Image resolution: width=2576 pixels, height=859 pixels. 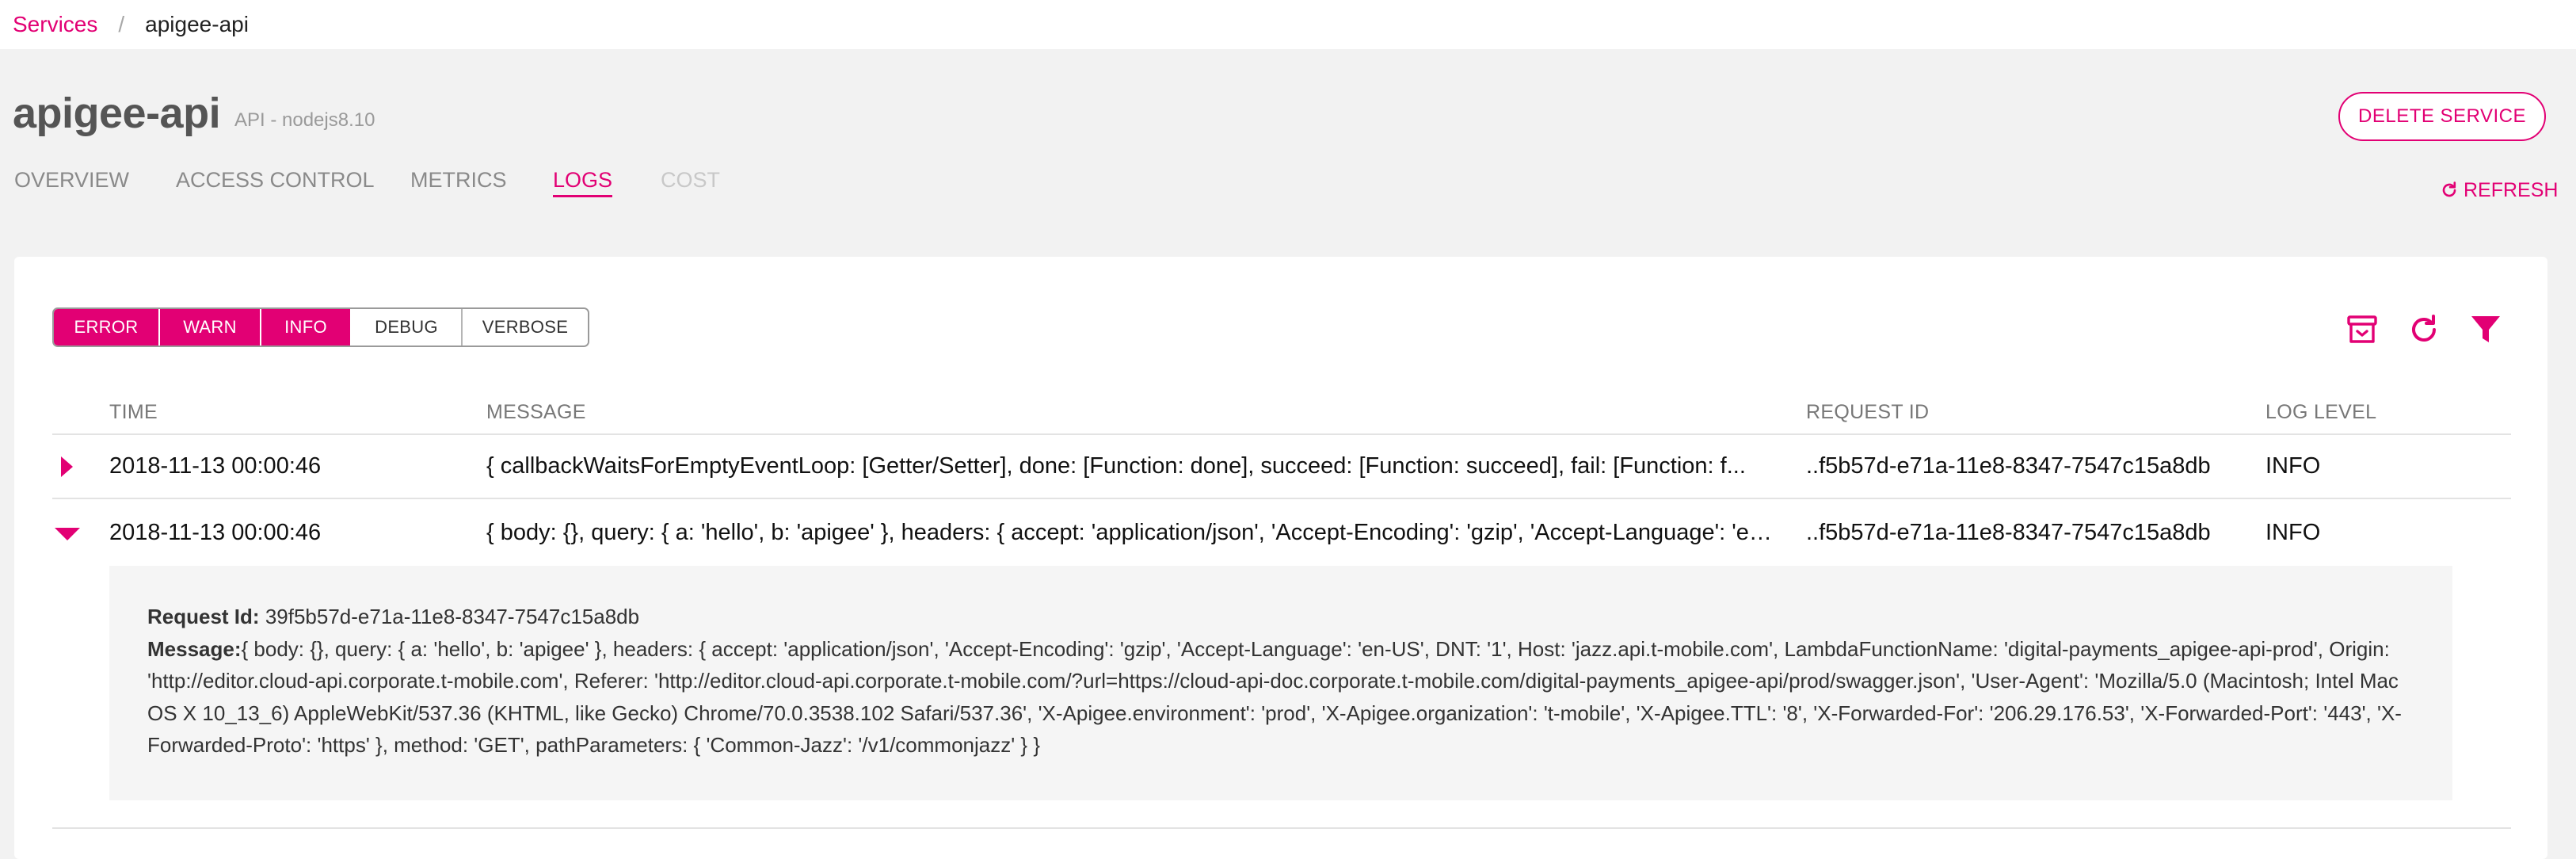 I want to click on expand-row-caret-icon, so click(x=66, y=469).